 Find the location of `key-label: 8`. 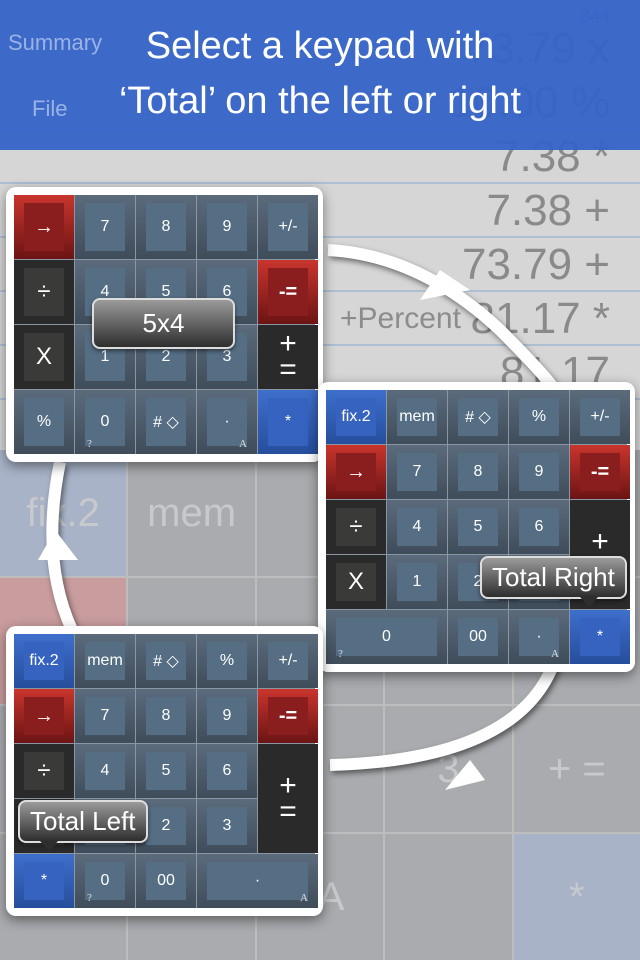

key-label: 8 is located at coordinates (478, 472).